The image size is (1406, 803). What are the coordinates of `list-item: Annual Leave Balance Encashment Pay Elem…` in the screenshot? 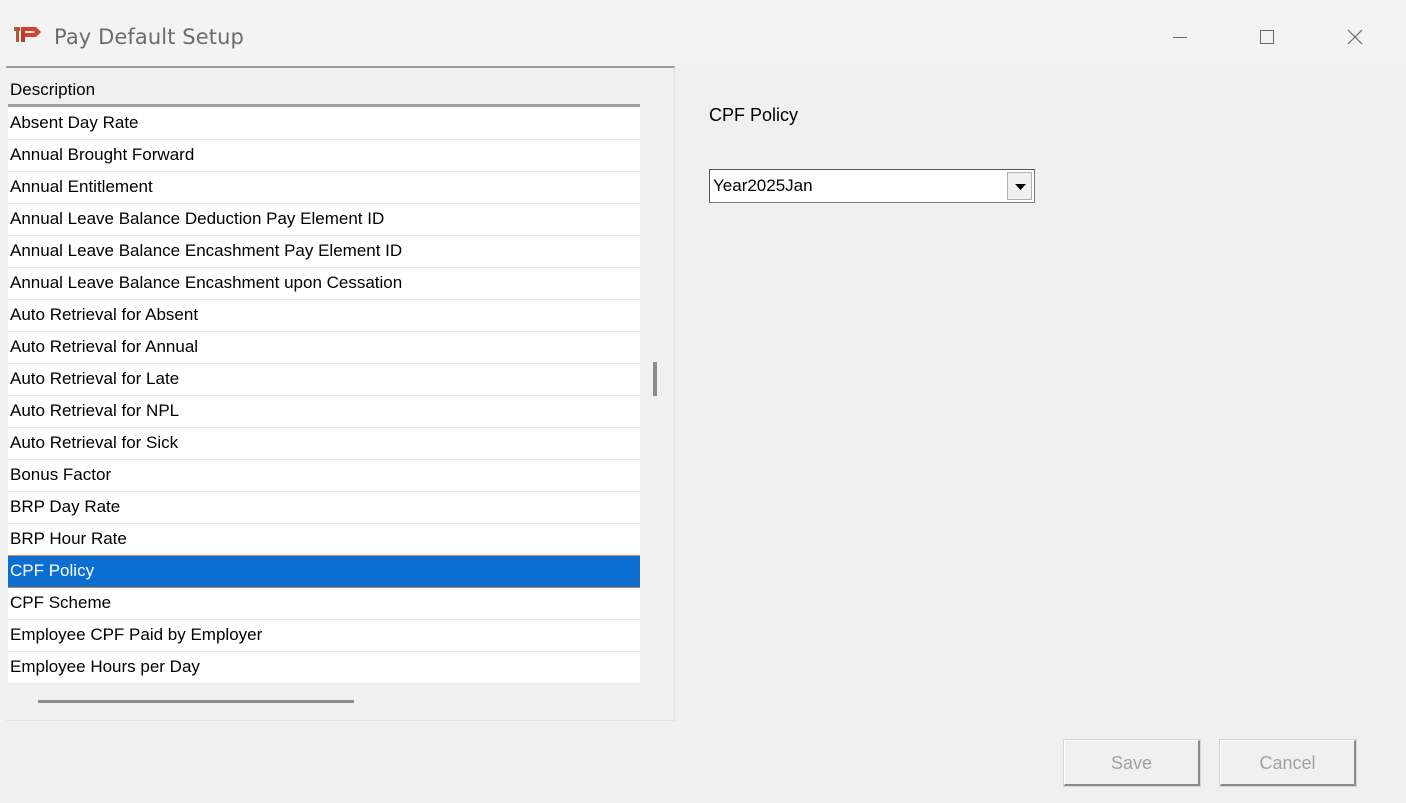 It's located at (324, 252).